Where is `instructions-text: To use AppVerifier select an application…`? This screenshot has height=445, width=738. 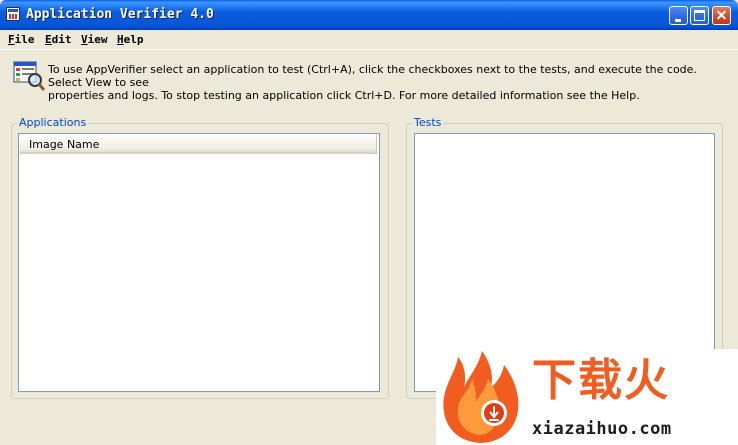 instructions-text: To use AppVerifier select an application… is located at coordinates (385, 82).